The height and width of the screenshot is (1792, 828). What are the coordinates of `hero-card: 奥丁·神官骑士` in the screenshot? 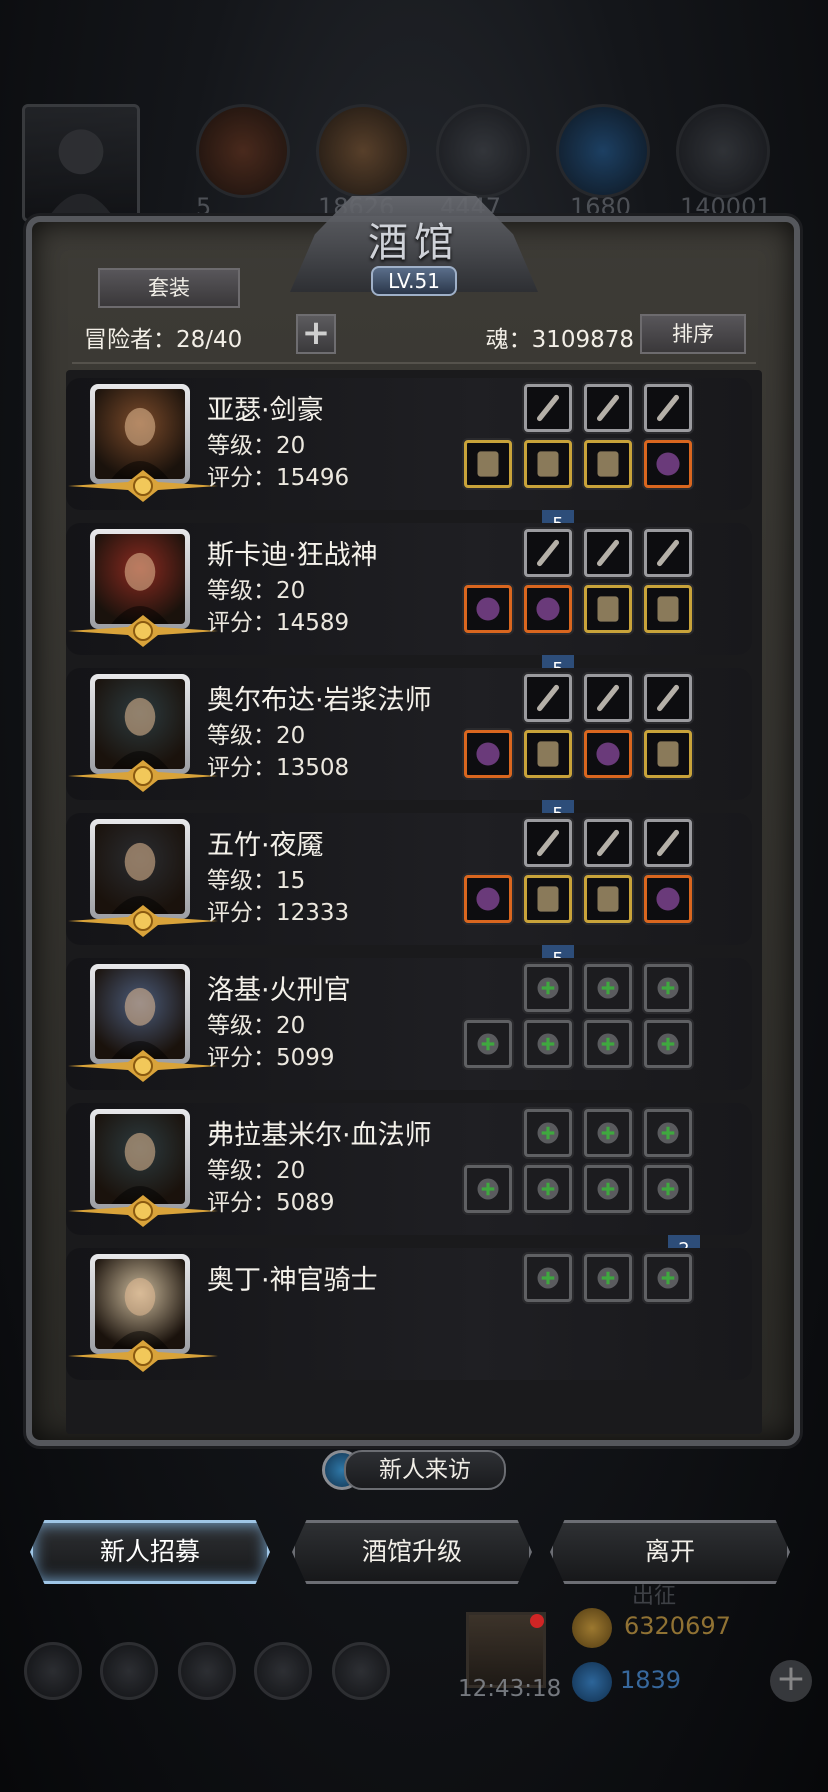 It's located at (409, 1314).